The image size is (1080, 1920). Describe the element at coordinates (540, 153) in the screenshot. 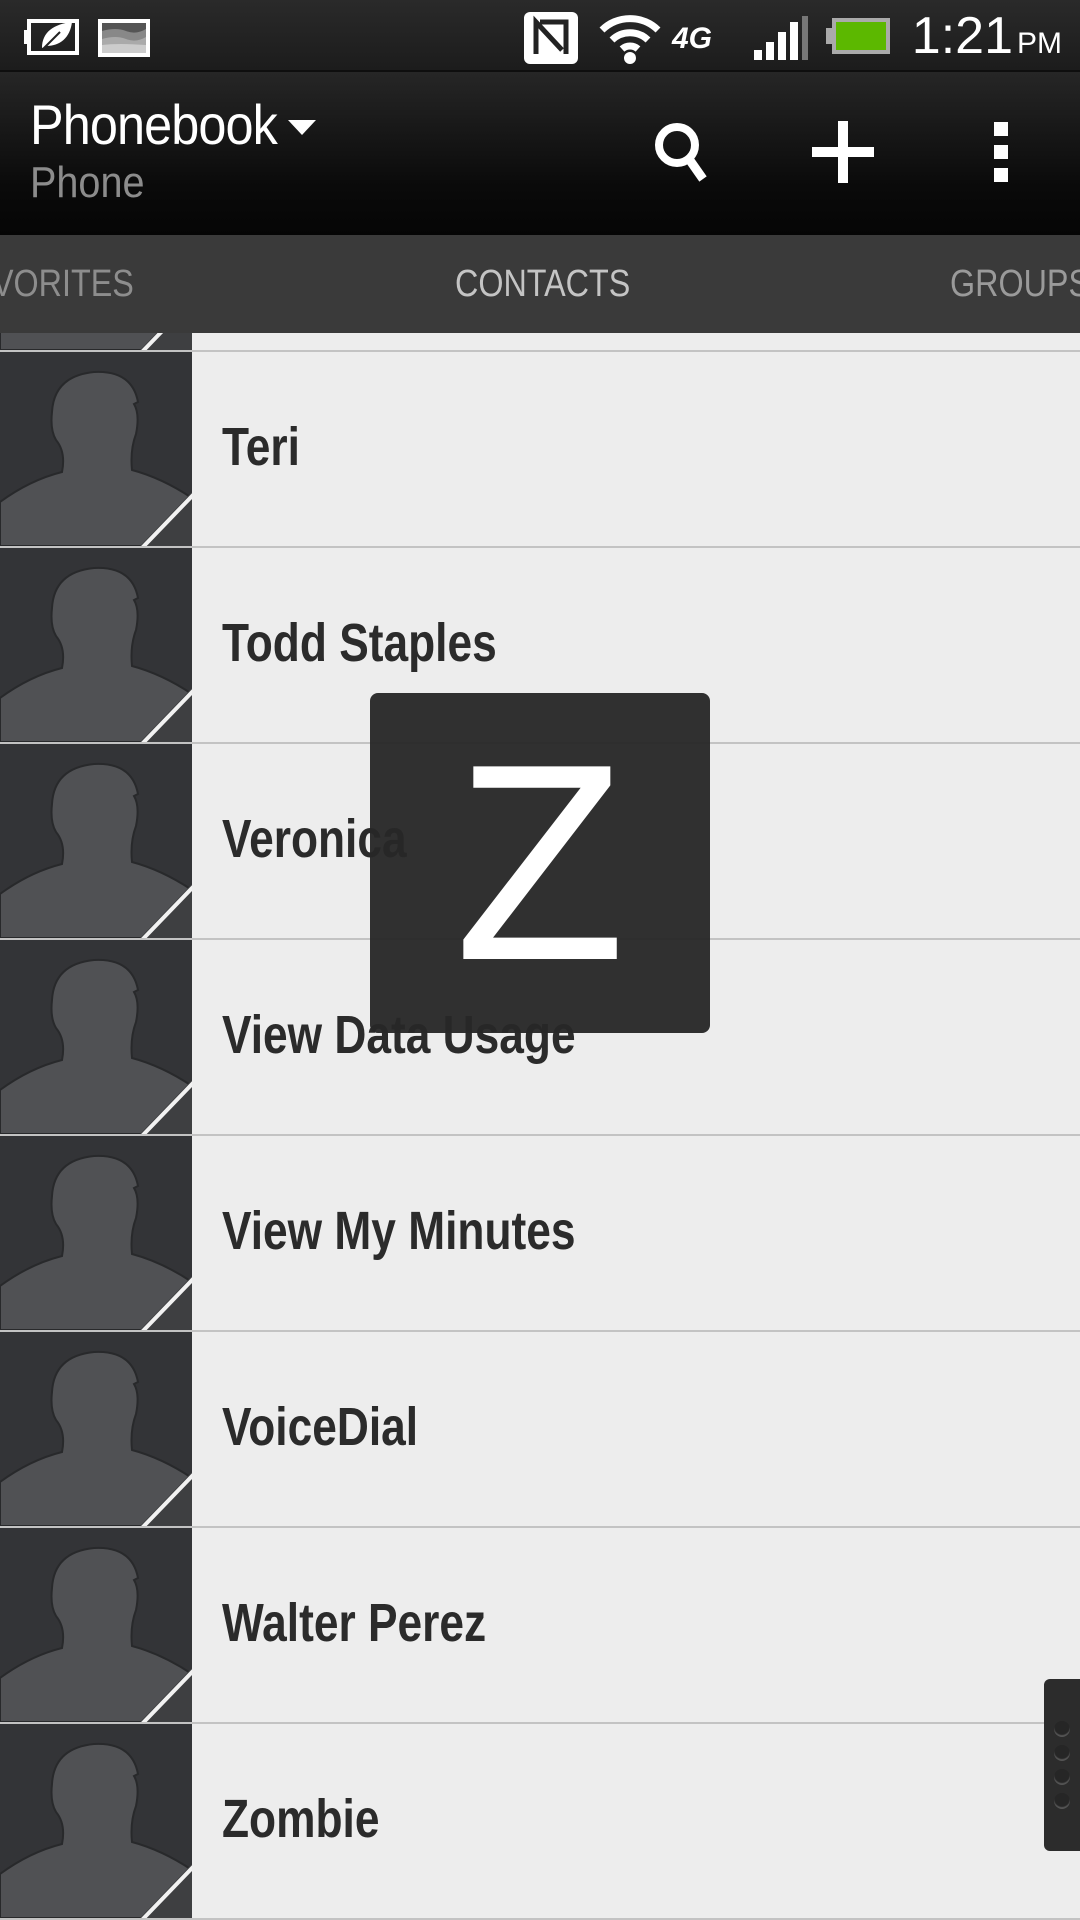

I see `action-bar: Phonebook Phone` at that location.